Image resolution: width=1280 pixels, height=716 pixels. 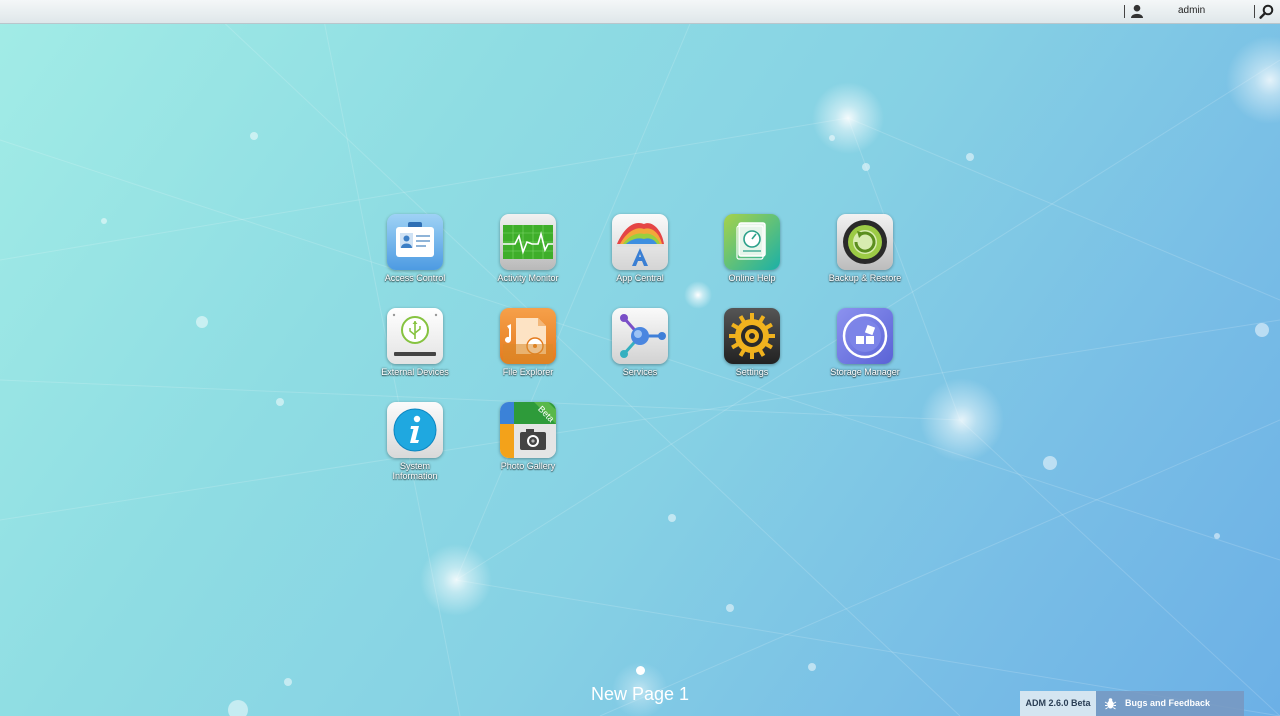 I want to click on storage-manager-icon, so click(x=865, y=336).